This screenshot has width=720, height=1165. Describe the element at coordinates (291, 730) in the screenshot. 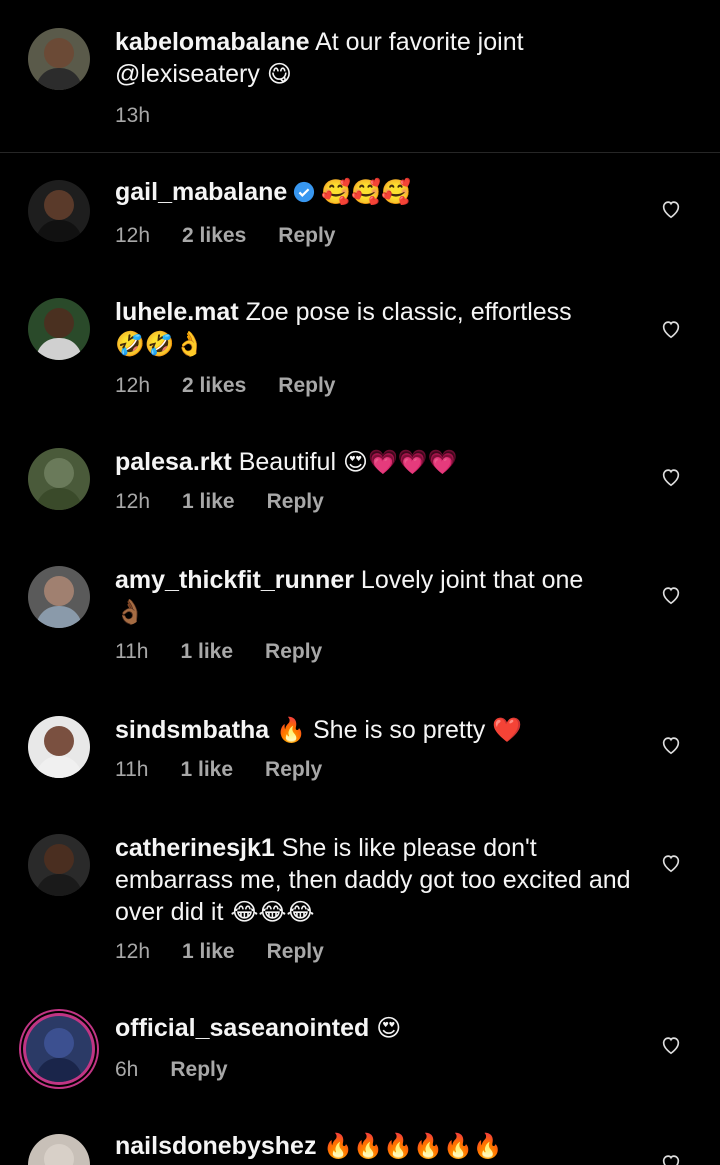

I see `fire-emoji: 🔥` at that location.